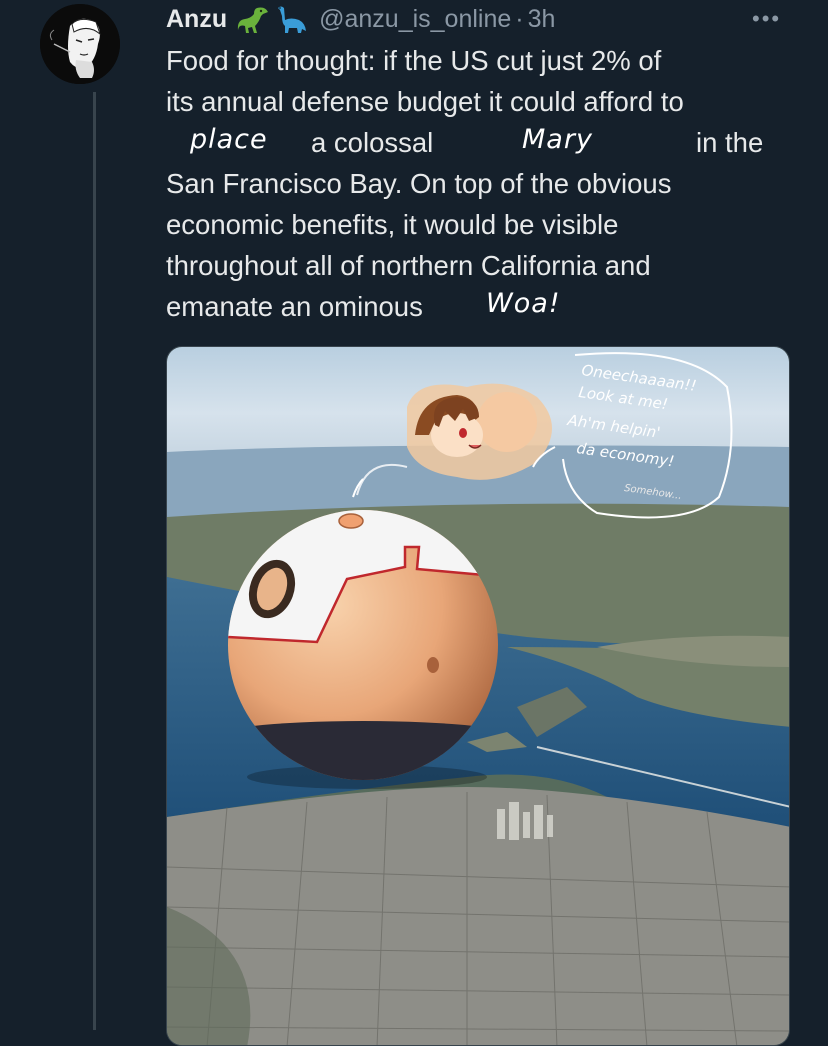  What do you see at coordinates (372, 142) in the screenshot?
I see `tweet-text-line-3a: a colossal` at bounding box center [372, 142].